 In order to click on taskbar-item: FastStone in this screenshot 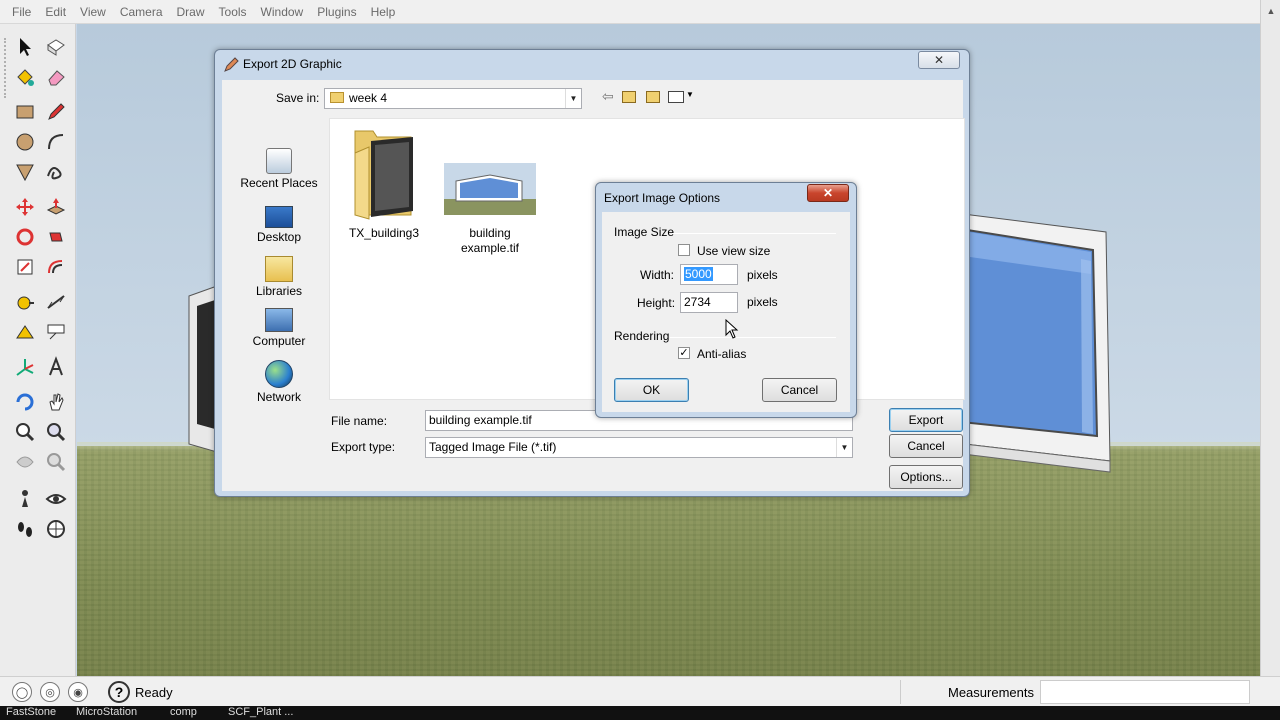, I will do `click(31, 712)`.